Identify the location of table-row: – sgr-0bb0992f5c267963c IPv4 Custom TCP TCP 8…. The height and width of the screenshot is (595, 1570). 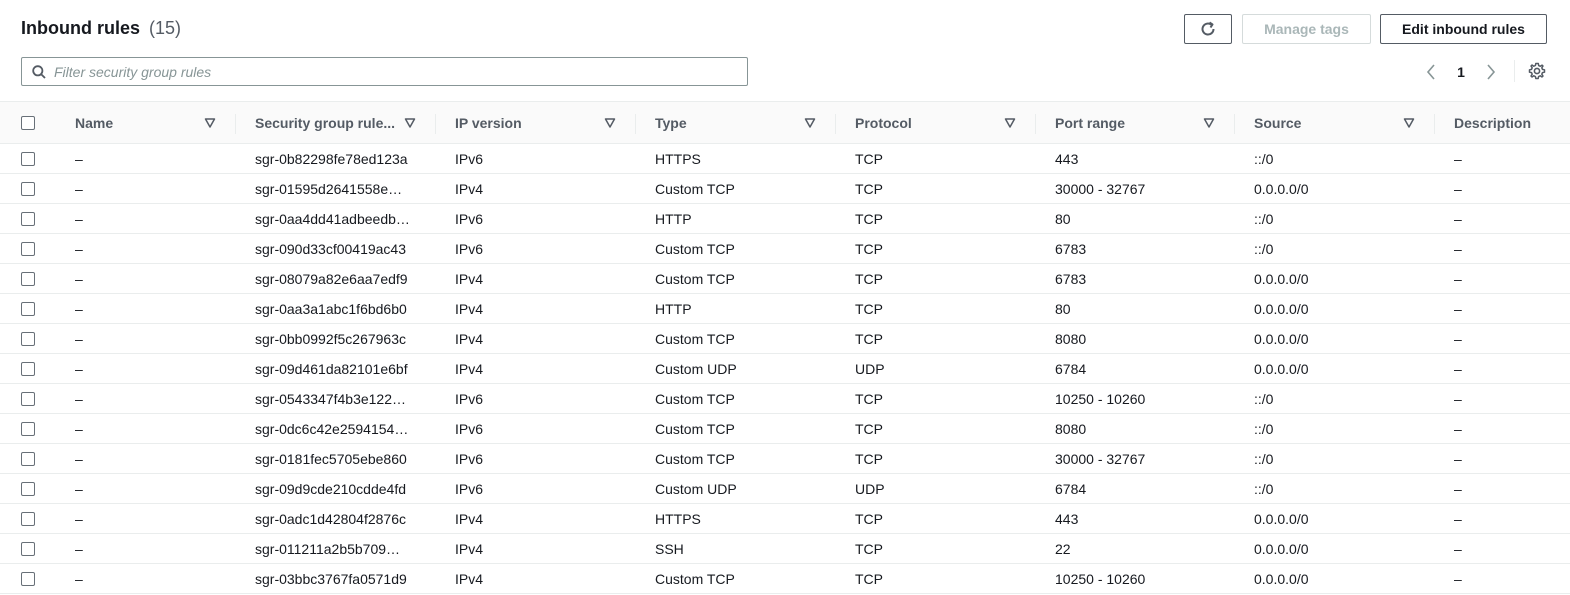
(785, 339).